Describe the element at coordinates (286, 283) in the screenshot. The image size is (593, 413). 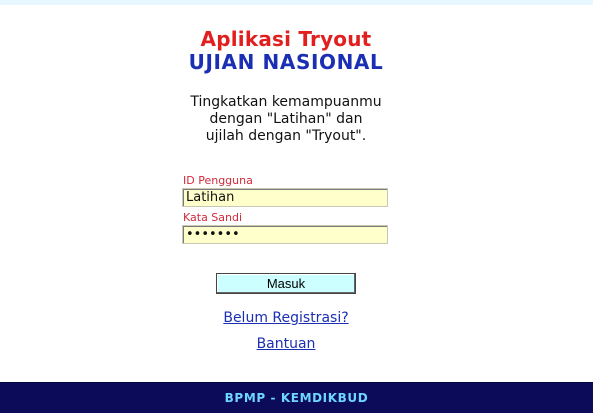
I see `login-button: Masuk` at that location.